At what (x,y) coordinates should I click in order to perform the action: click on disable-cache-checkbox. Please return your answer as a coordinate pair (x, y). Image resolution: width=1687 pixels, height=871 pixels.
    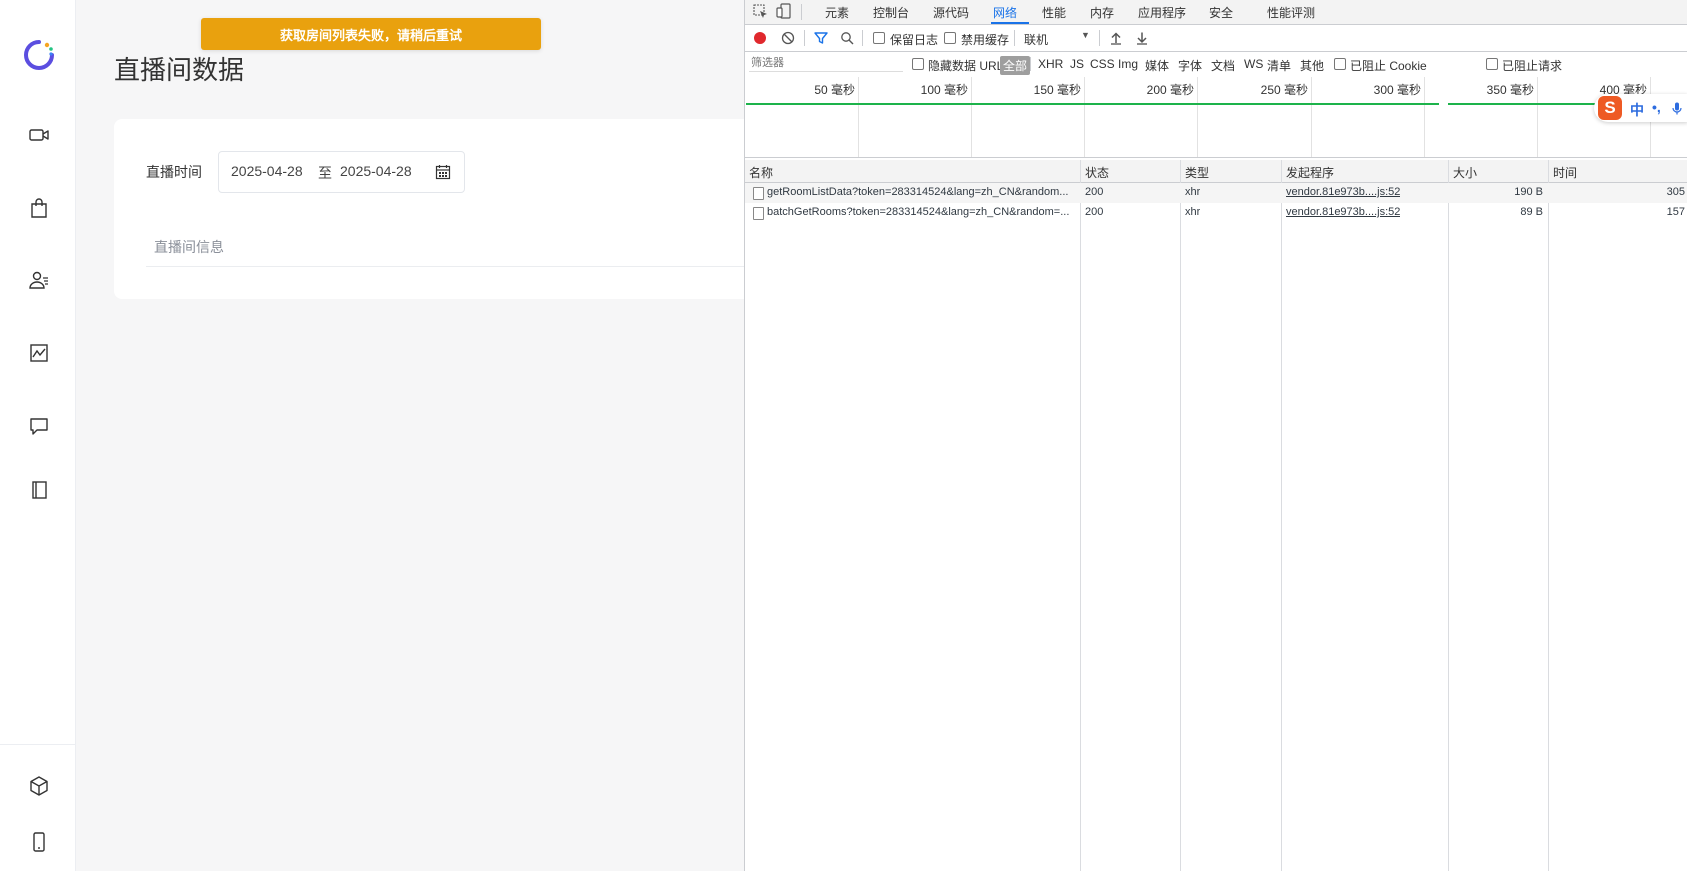
    Looking at the image, I should click on (950, 38).